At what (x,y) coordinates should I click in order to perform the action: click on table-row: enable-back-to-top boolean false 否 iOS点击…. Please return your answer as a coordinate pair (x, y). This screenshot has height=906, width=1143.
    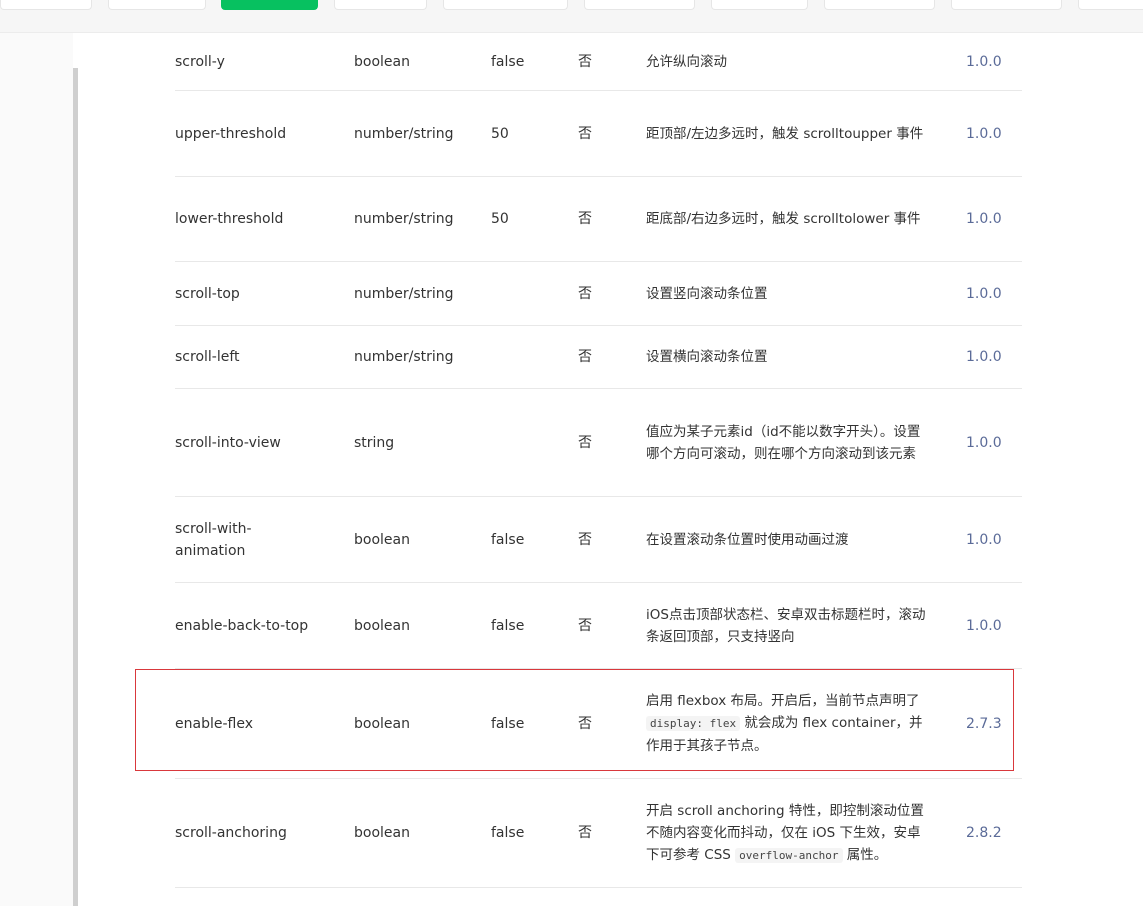
    Looking at the image, I should click on (598, 626).